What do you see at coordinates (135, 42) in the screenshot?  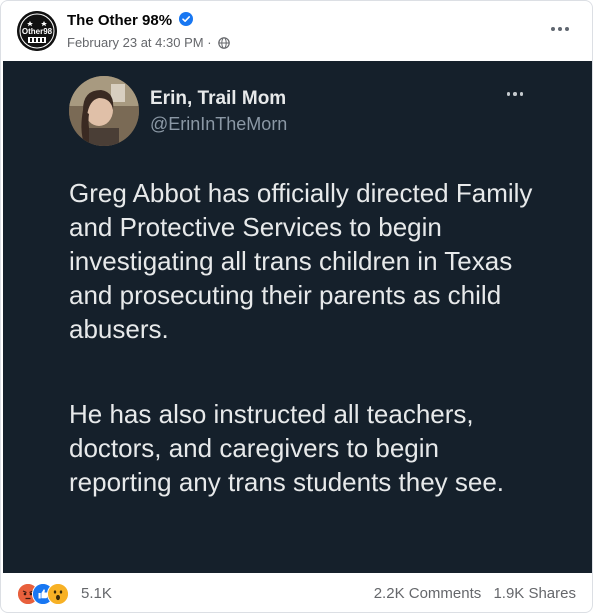 I see `post-timestamp: February 23 at 4:30 PM` at bounding box center [135, 42].